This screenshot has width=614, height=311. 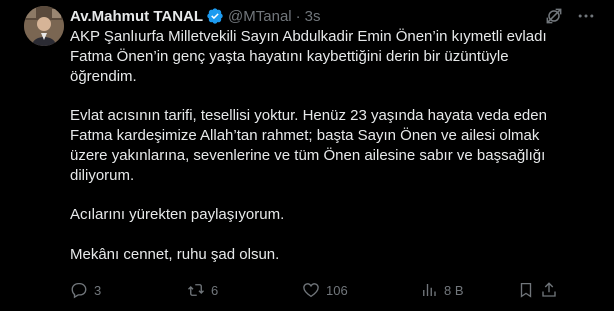 I want to click on reply-button: 3, so click(x=85, y=290).